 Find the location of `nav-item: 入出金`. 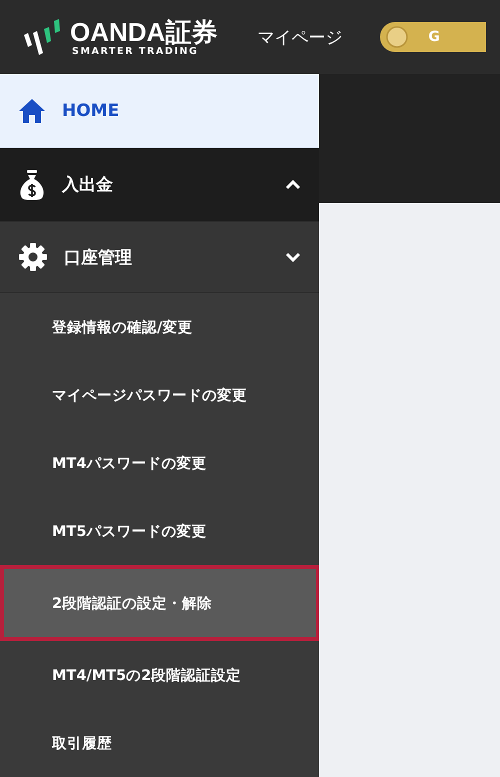

nav-item: 入出金 is located at coordinates (159, 185).